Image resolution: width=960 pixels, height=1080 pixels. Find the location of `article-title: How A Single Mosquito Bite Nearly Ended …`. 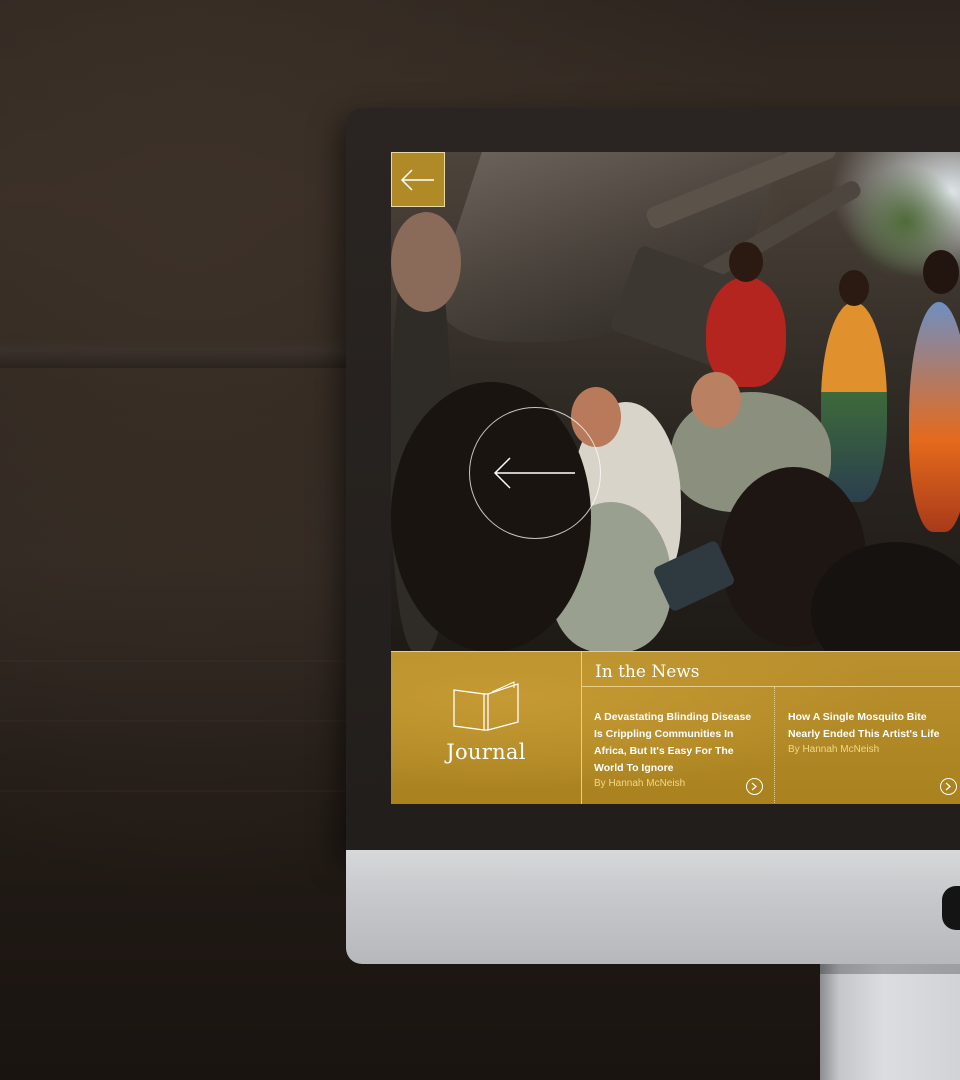

article-title: How A Single Mosquito Bite Nearly Ended … is located at coordinates (868, 726).